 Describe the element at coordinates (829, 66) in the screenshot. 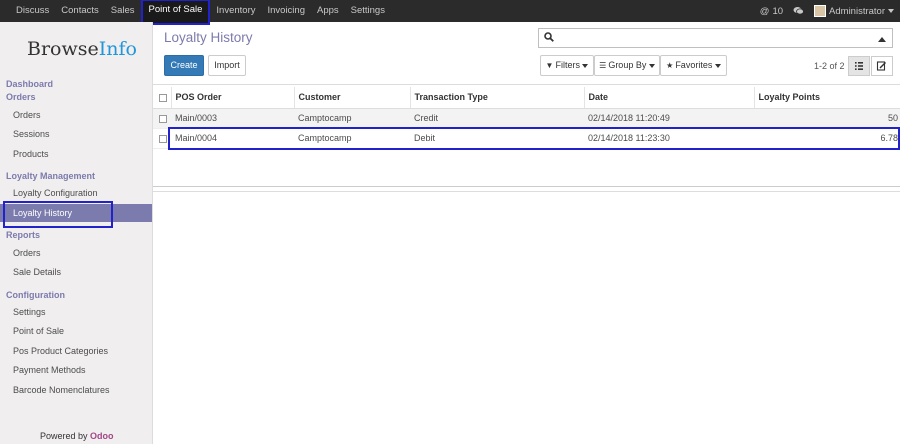

I see `pager-value: 1-2 of 2` at that location.